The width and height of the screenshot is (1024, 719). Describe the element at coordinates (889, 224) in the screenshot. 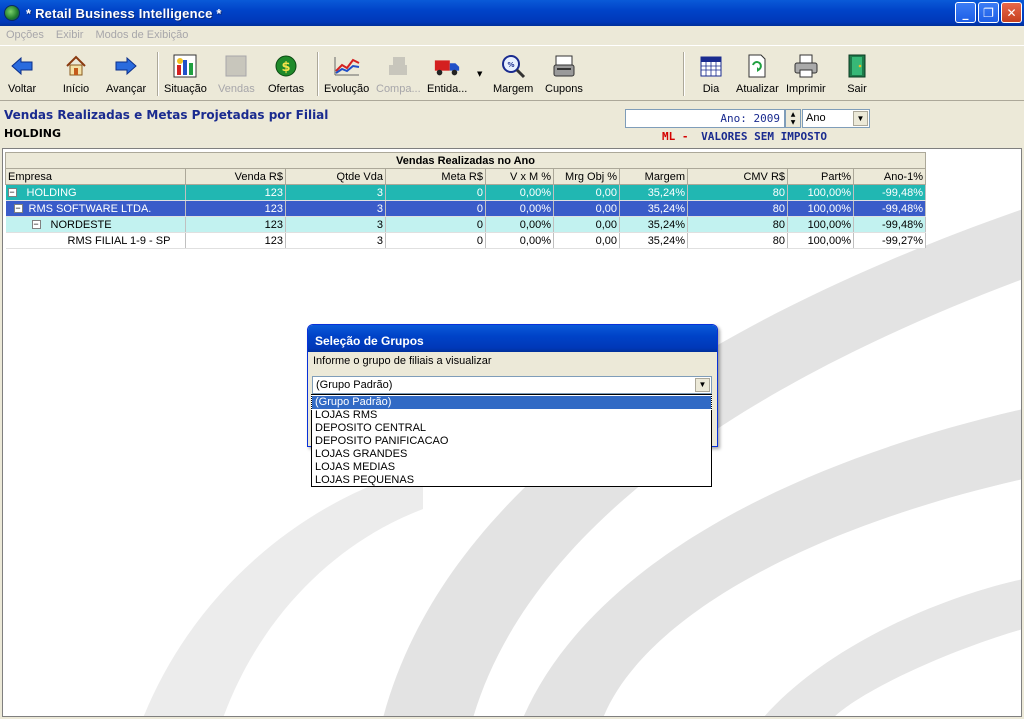

I see `row-ano-1: -99,48%` at that location.